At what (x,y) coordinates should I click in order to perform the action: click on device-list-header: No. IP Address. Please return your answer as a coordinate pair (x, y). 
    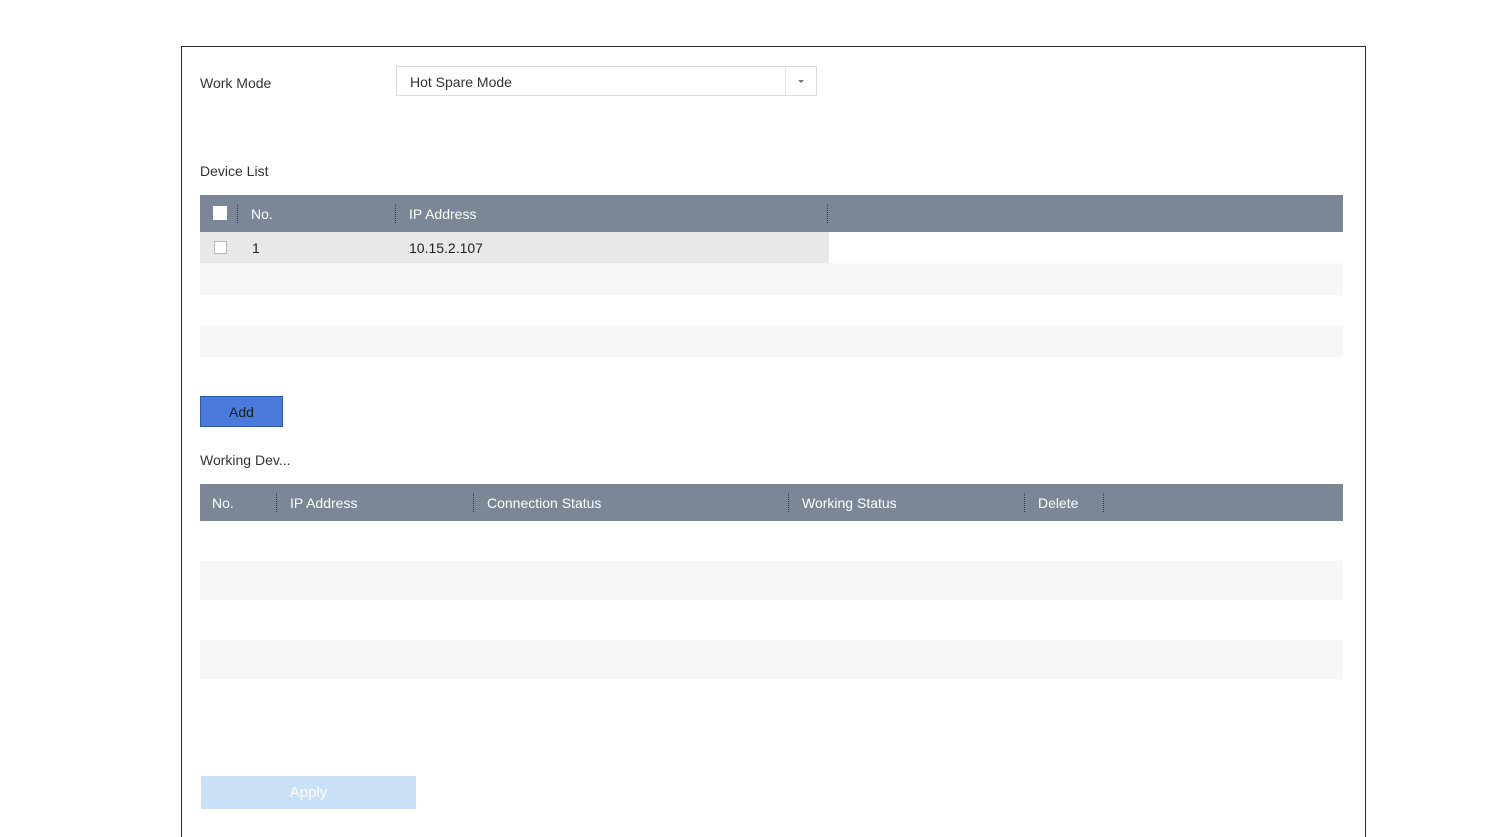
    Looking at the image, I should click on (771, 213).